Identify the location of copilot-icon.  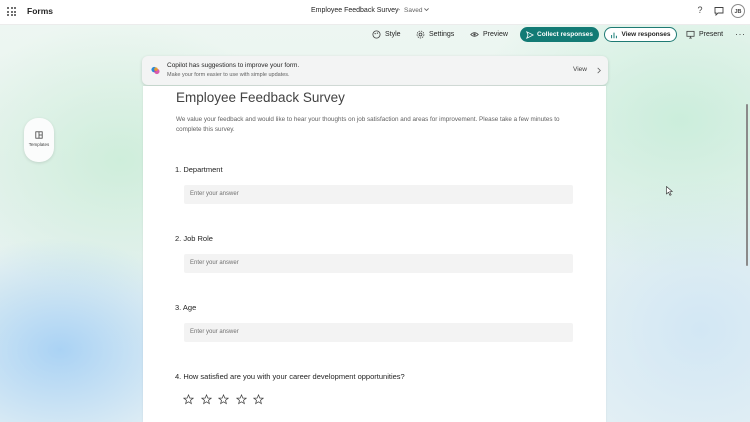
(155, 70).